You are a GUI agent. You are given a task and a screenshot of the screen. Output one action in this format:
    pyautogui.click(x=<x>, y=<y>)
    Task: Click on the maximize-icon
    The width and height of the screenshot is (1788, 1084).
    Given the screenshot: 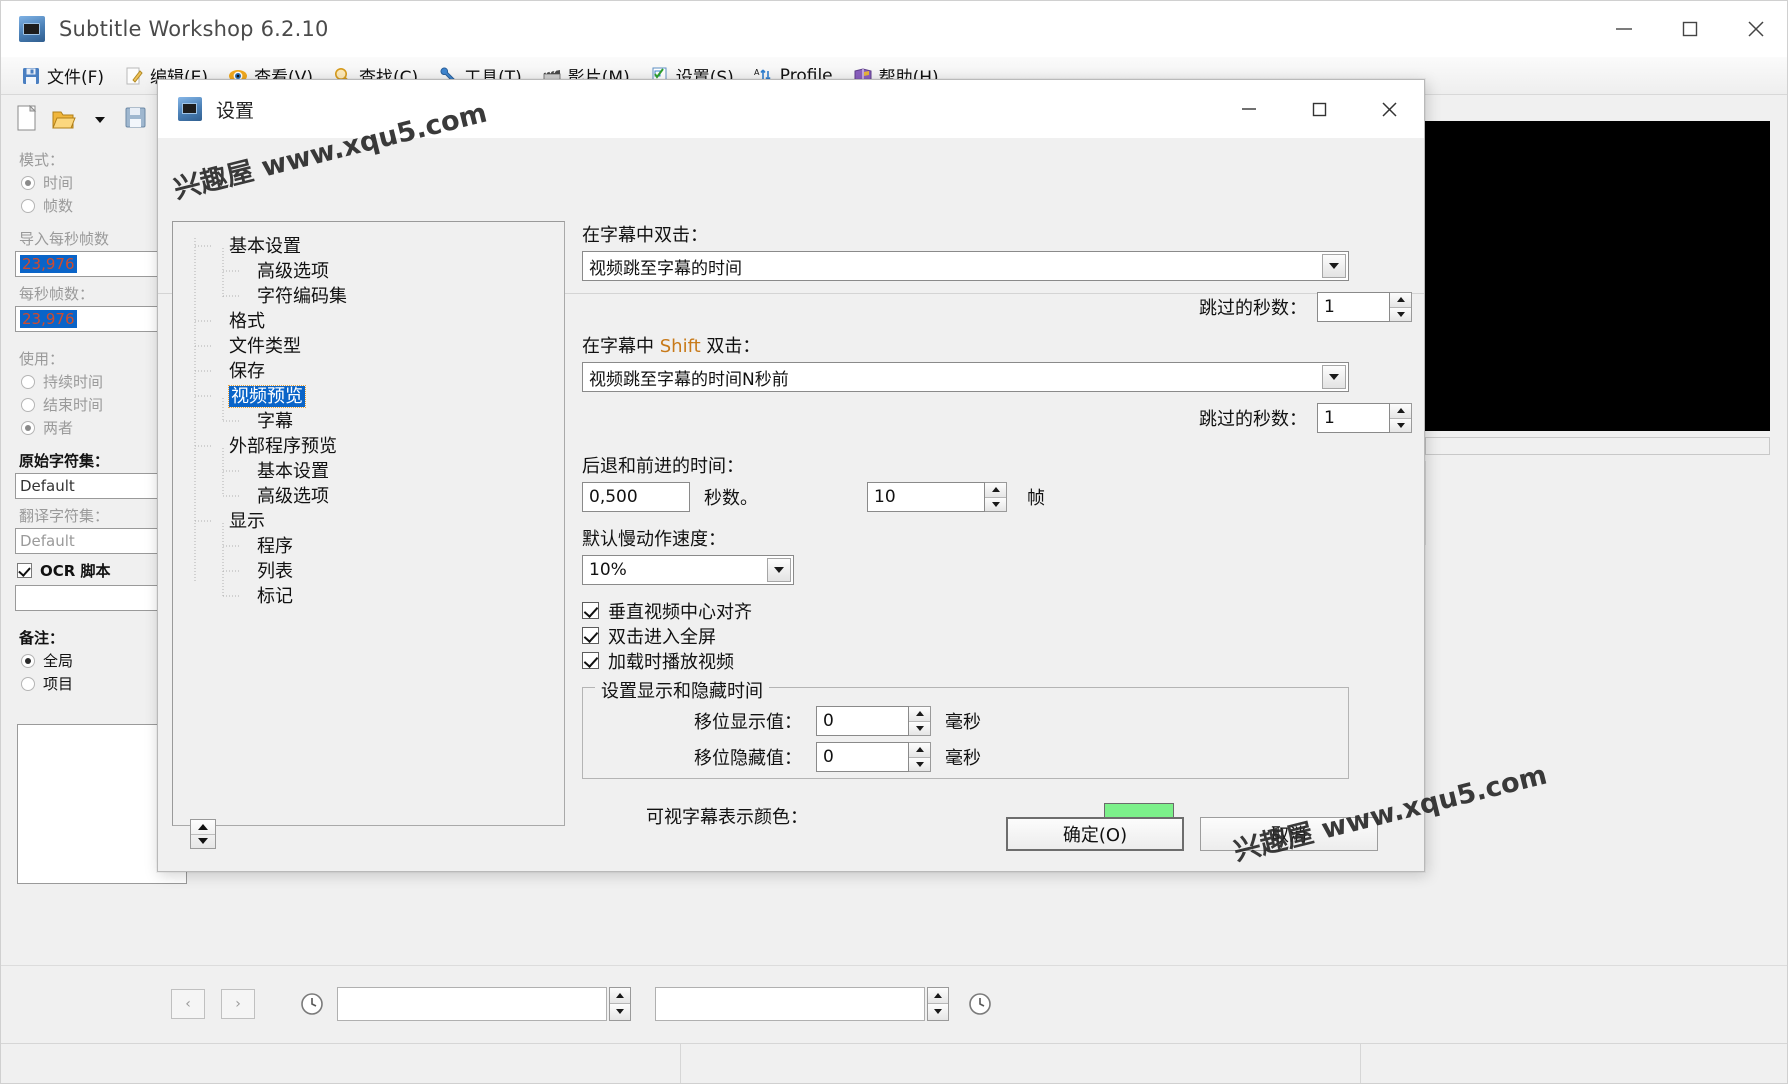 What is the action you would take?
    pyautogui.click(x=1690, y=29)
    